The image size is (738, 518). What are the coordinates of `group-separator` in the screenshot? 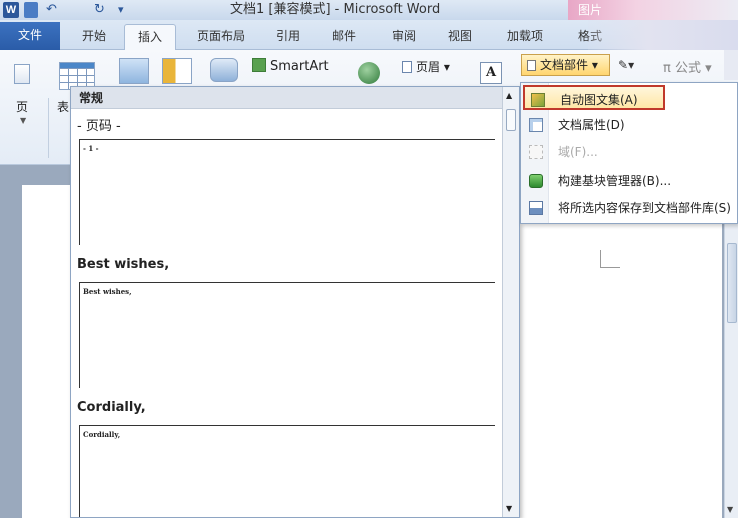 It's located at (48, 128).